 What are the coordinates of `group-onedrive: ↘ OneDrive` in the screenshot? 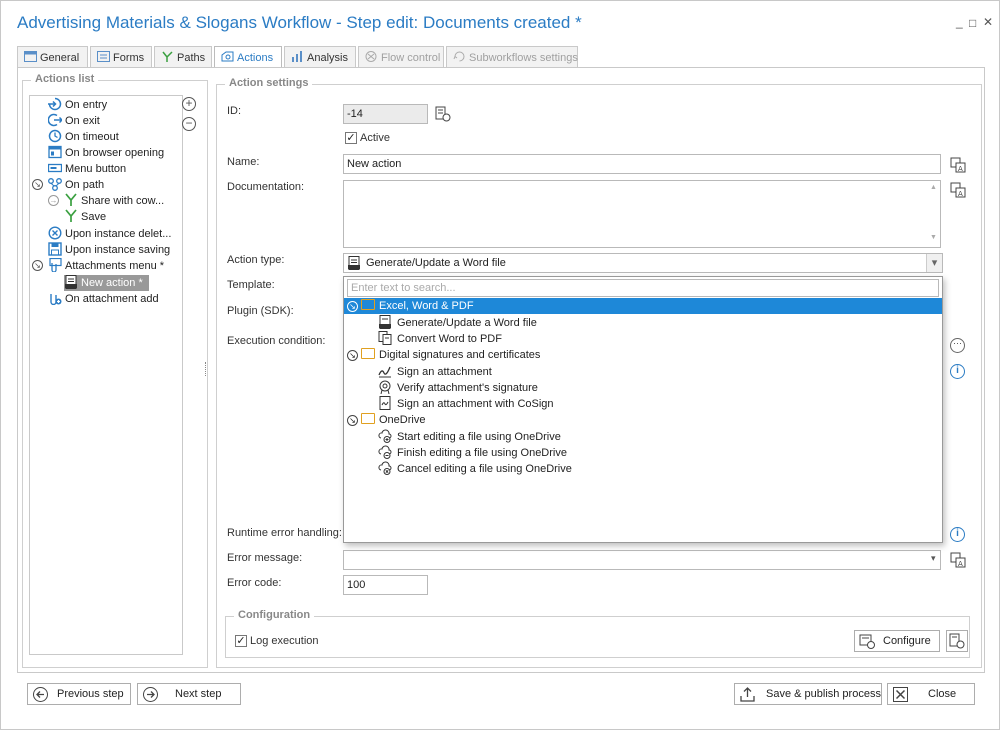 It's located at (386, 420).